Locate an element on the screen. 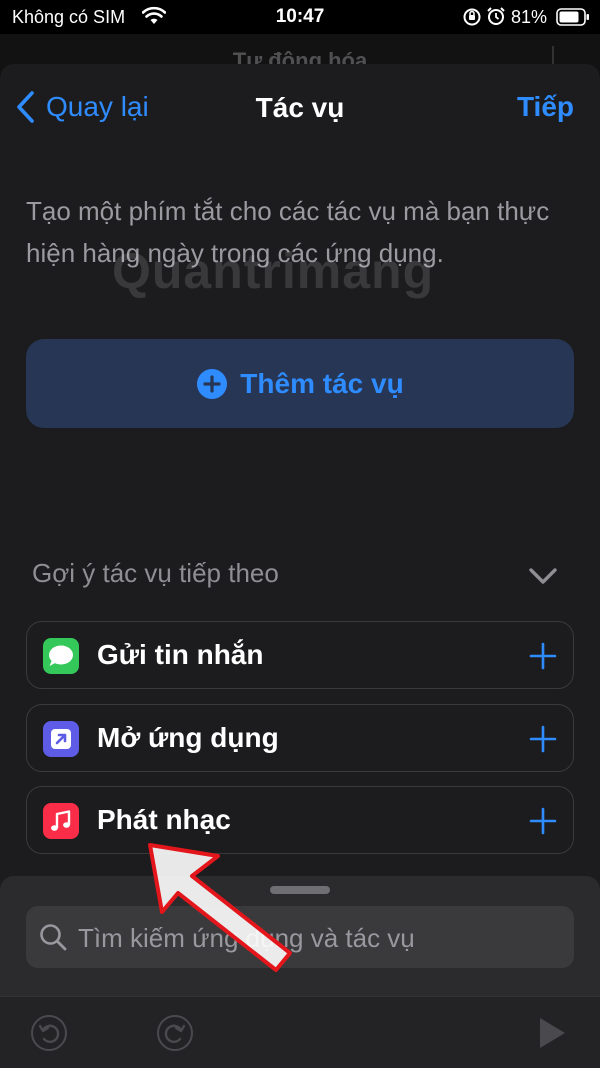 The image size is (600, 1068). search-input: Tìm kiếm ứng dụng và tác vụ is located at coordinates (300, 937).